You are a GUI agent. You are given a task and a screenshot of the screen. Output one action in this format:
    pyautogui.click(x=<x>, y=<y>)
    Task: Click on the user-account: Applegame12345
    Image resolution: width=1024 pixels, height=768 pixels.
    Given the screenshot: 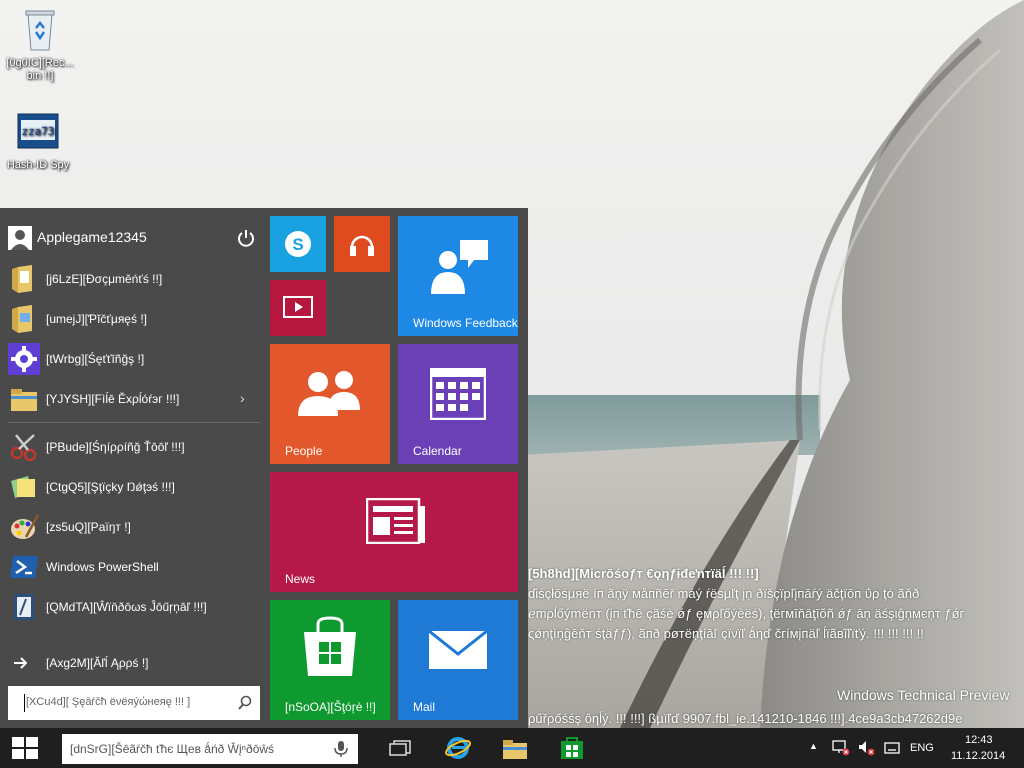 What is the action you would take?
    pyautogui.click(x=131, y=237)
    